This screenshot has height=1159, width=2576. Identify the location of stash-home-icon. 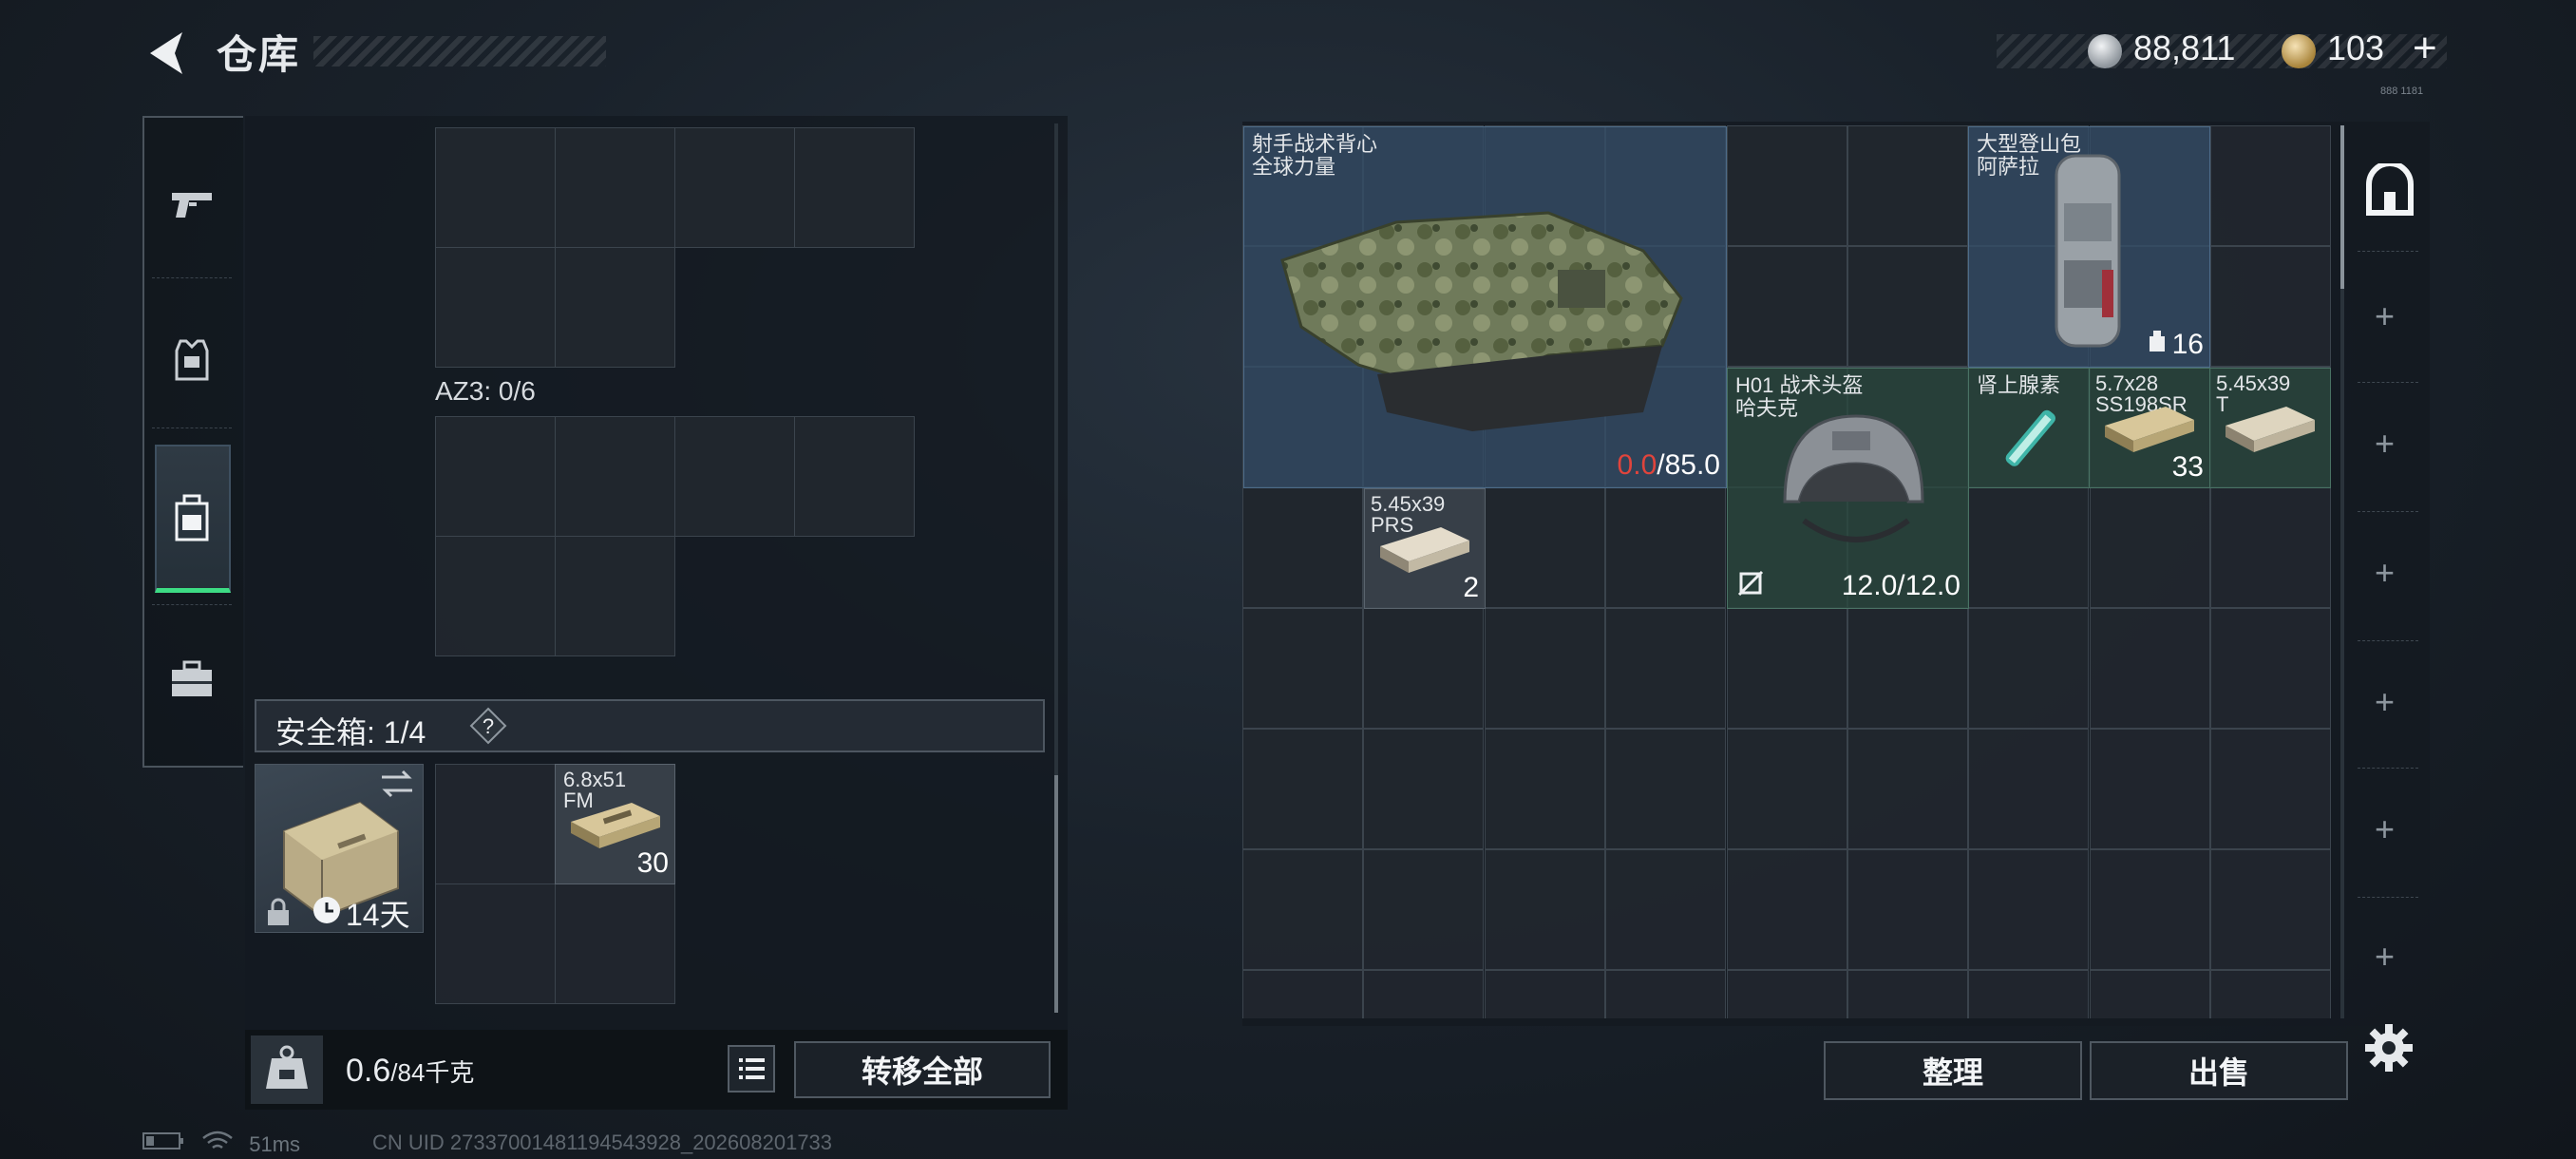
(2389, 190).